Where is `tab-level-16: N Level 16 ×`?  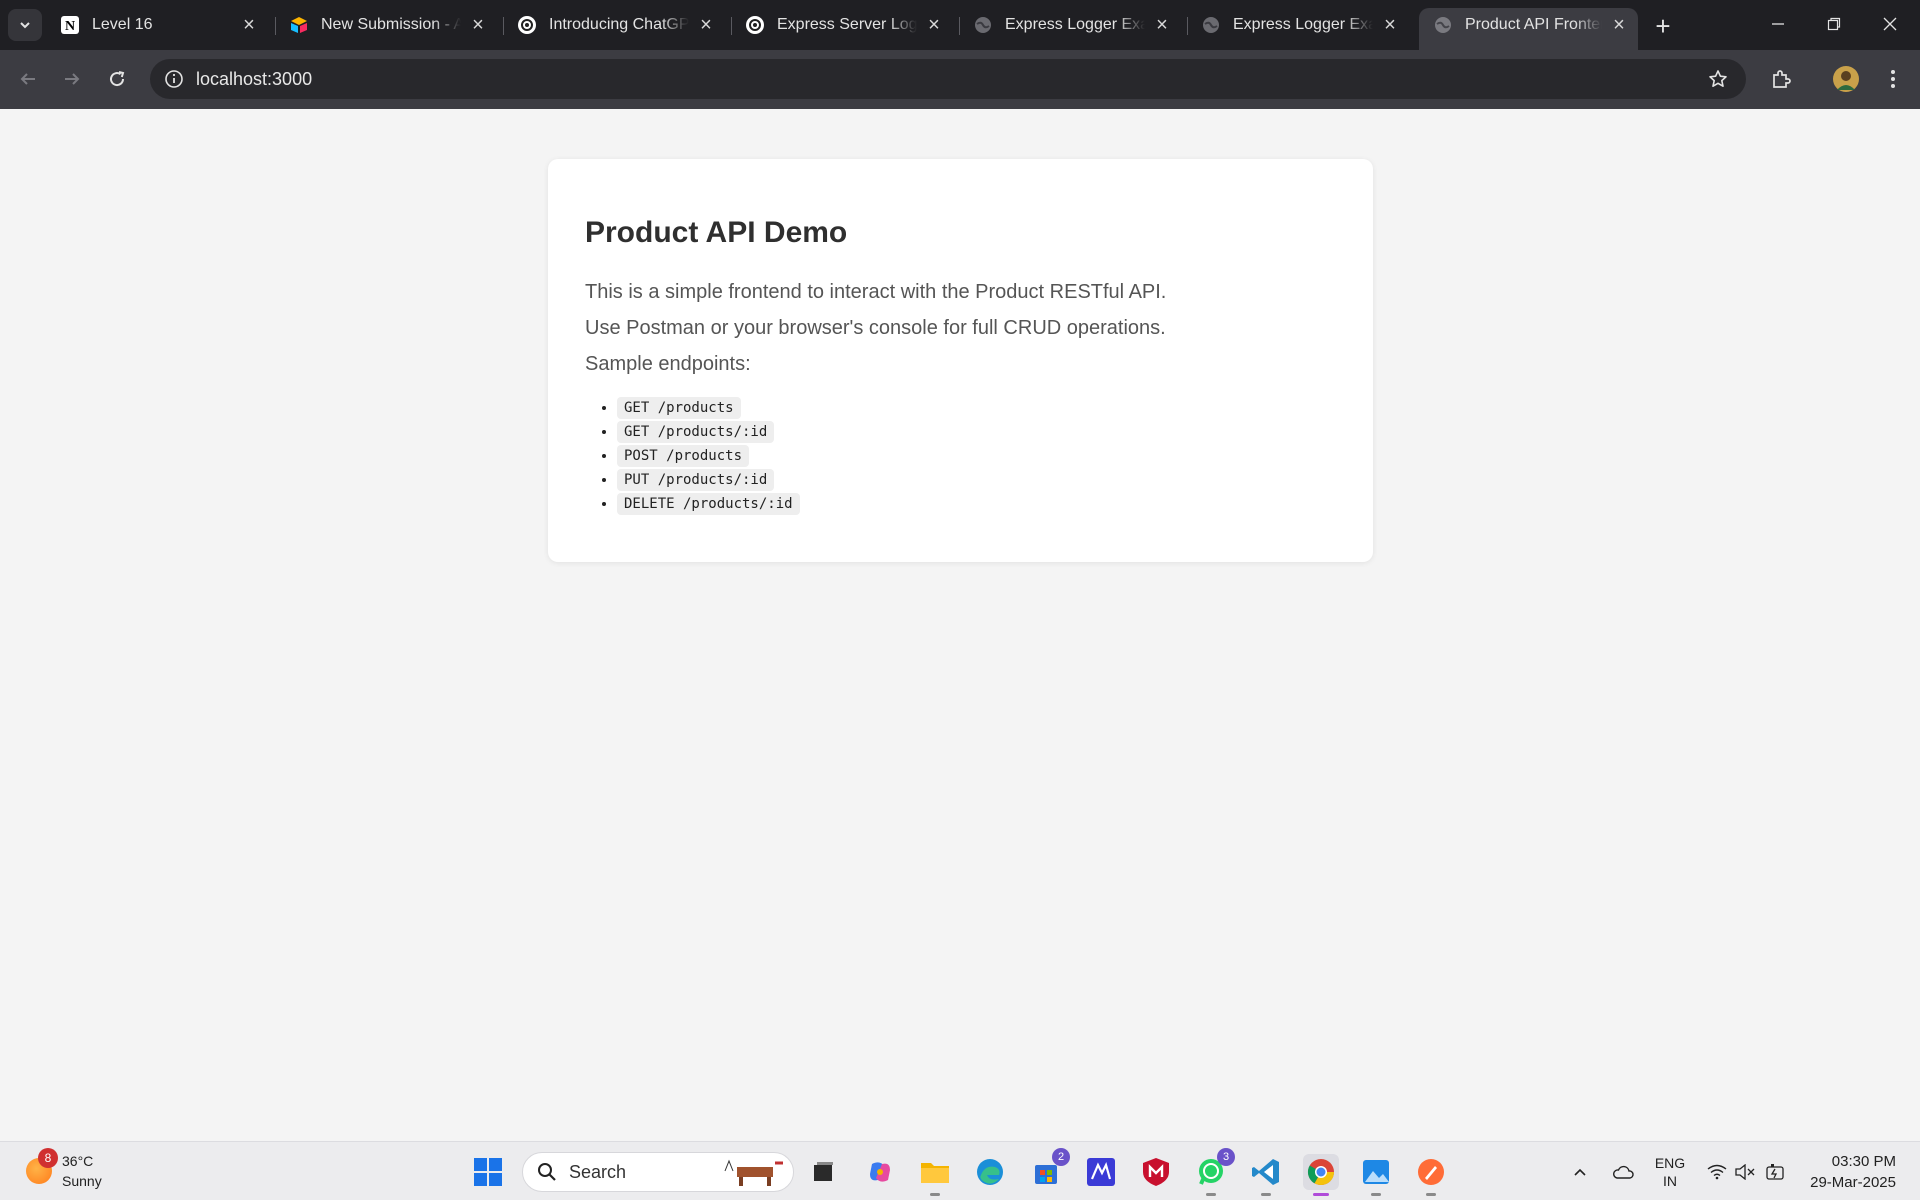 tab-level-16: N Level 16 × is located at coordinates (157, 25).